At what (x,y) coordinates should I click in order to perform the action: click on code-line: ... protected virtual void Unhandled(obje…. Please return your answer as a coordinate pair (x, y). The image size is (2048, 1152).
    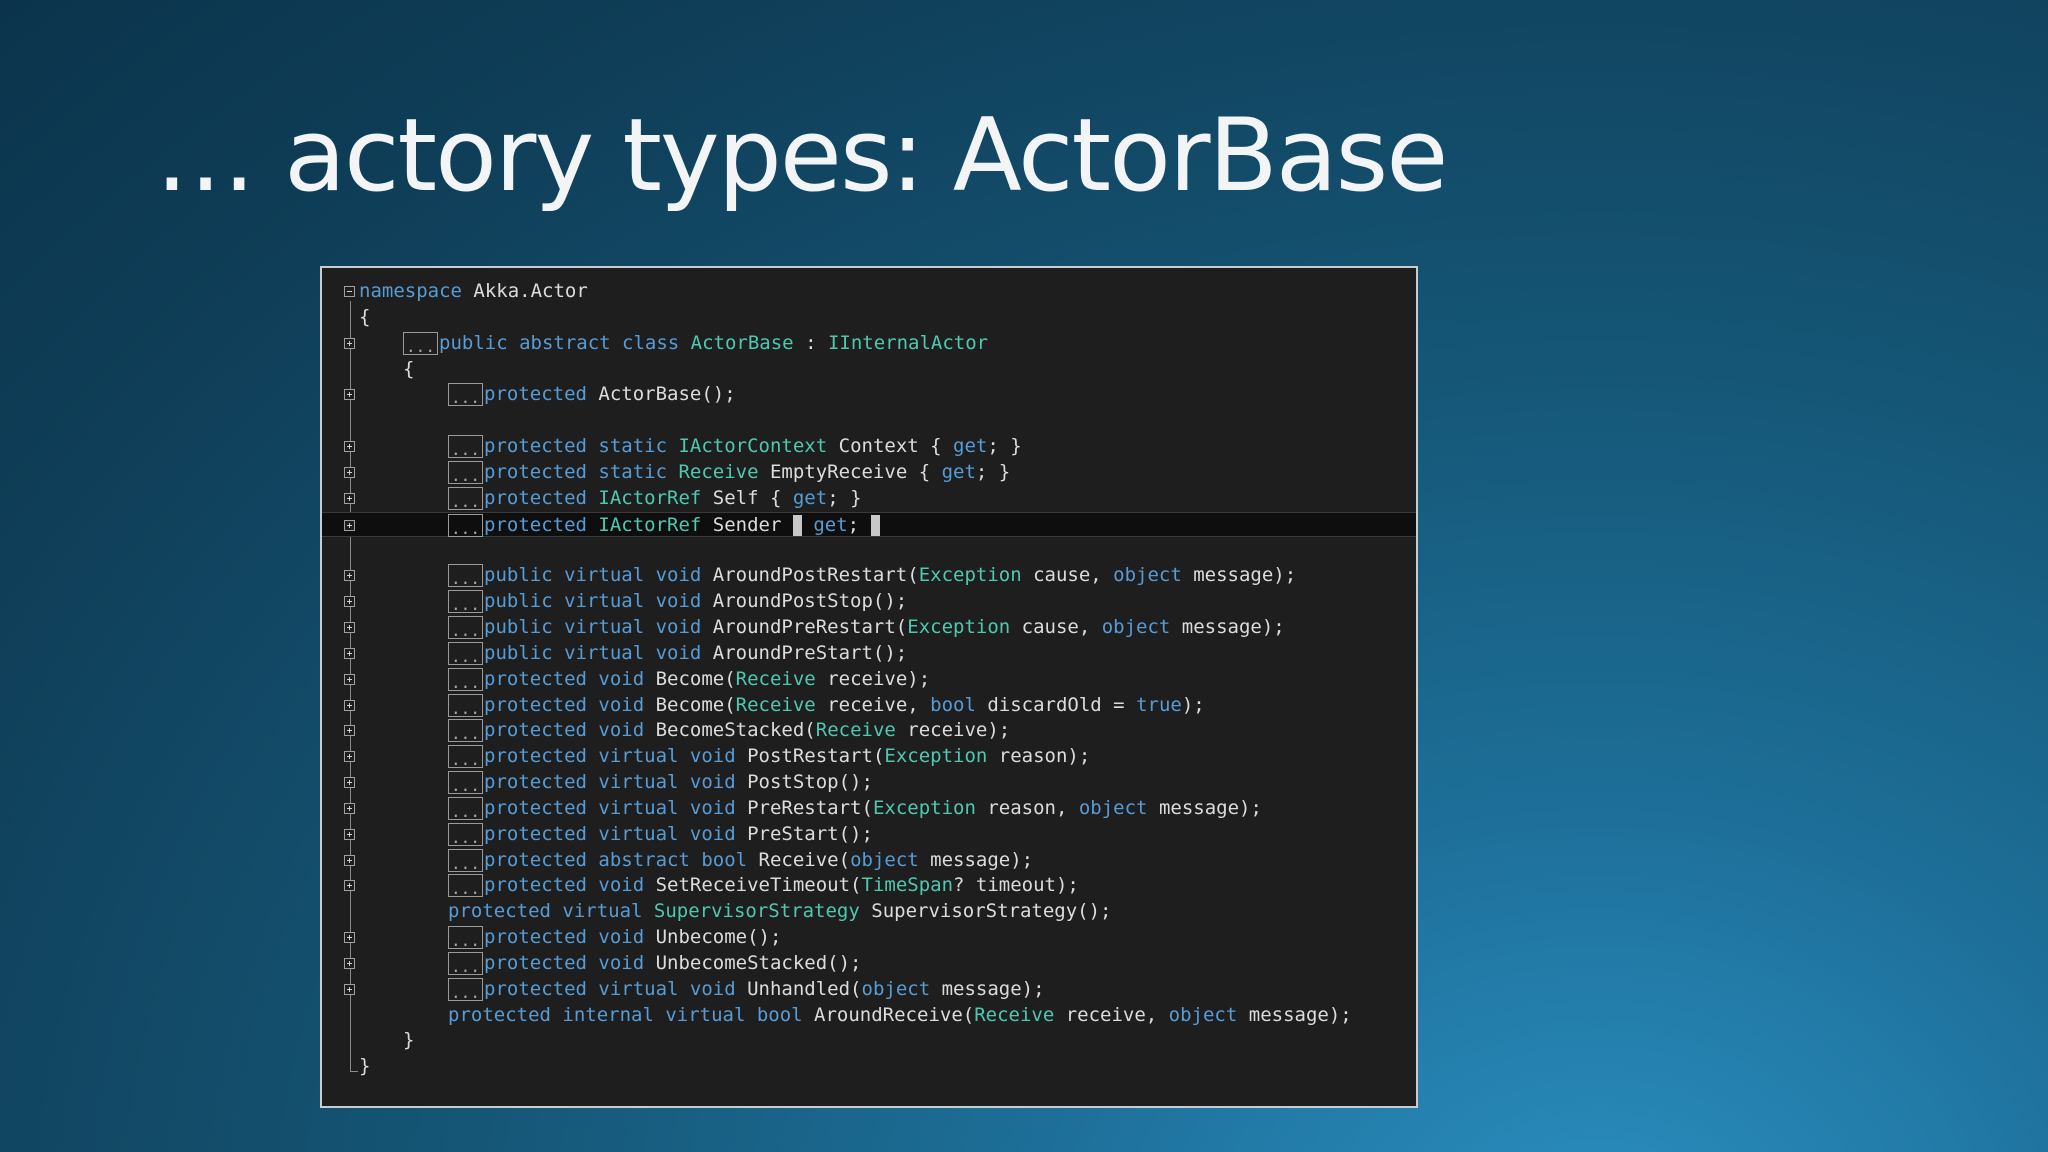
    Looking at the image, I should click on (869, 990).